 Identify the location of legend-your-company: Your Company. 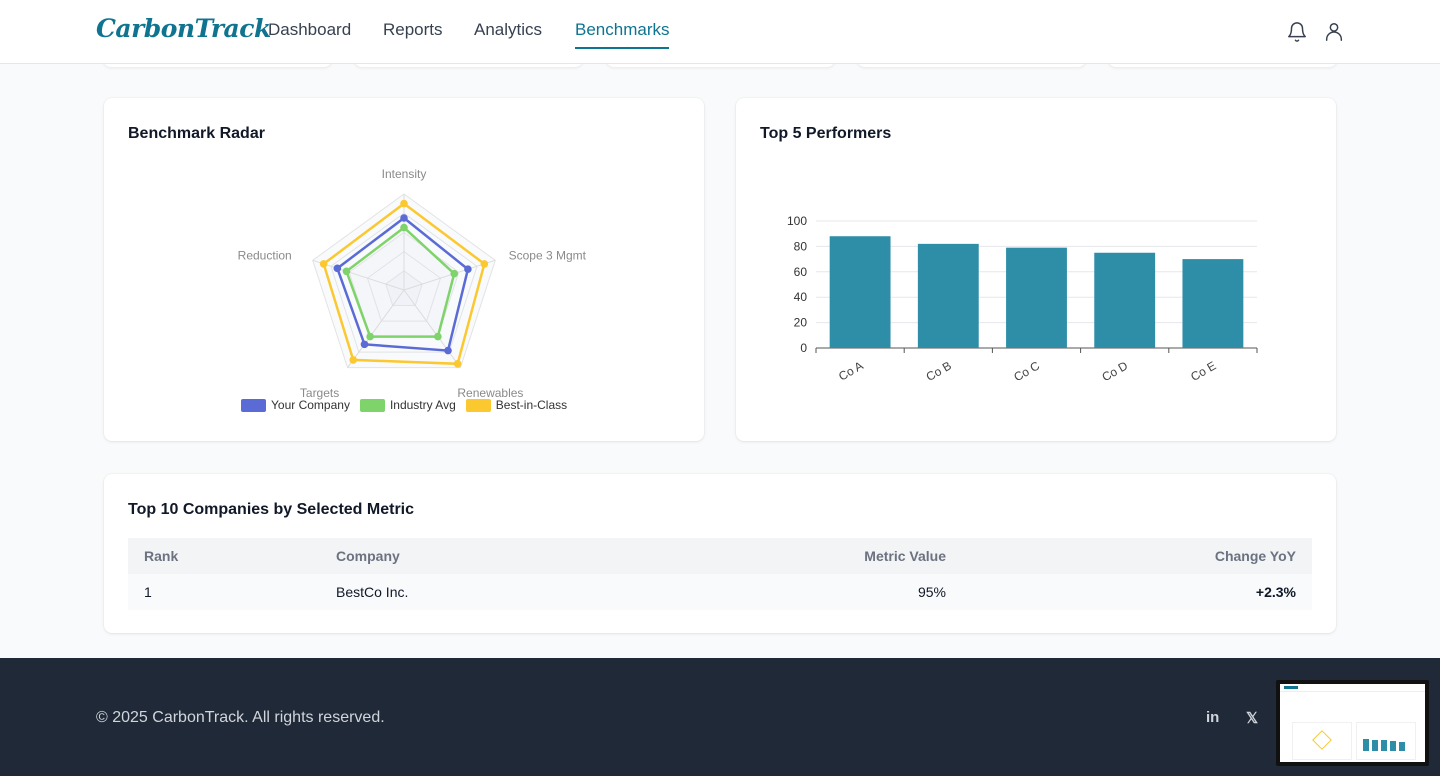
(295, 405).